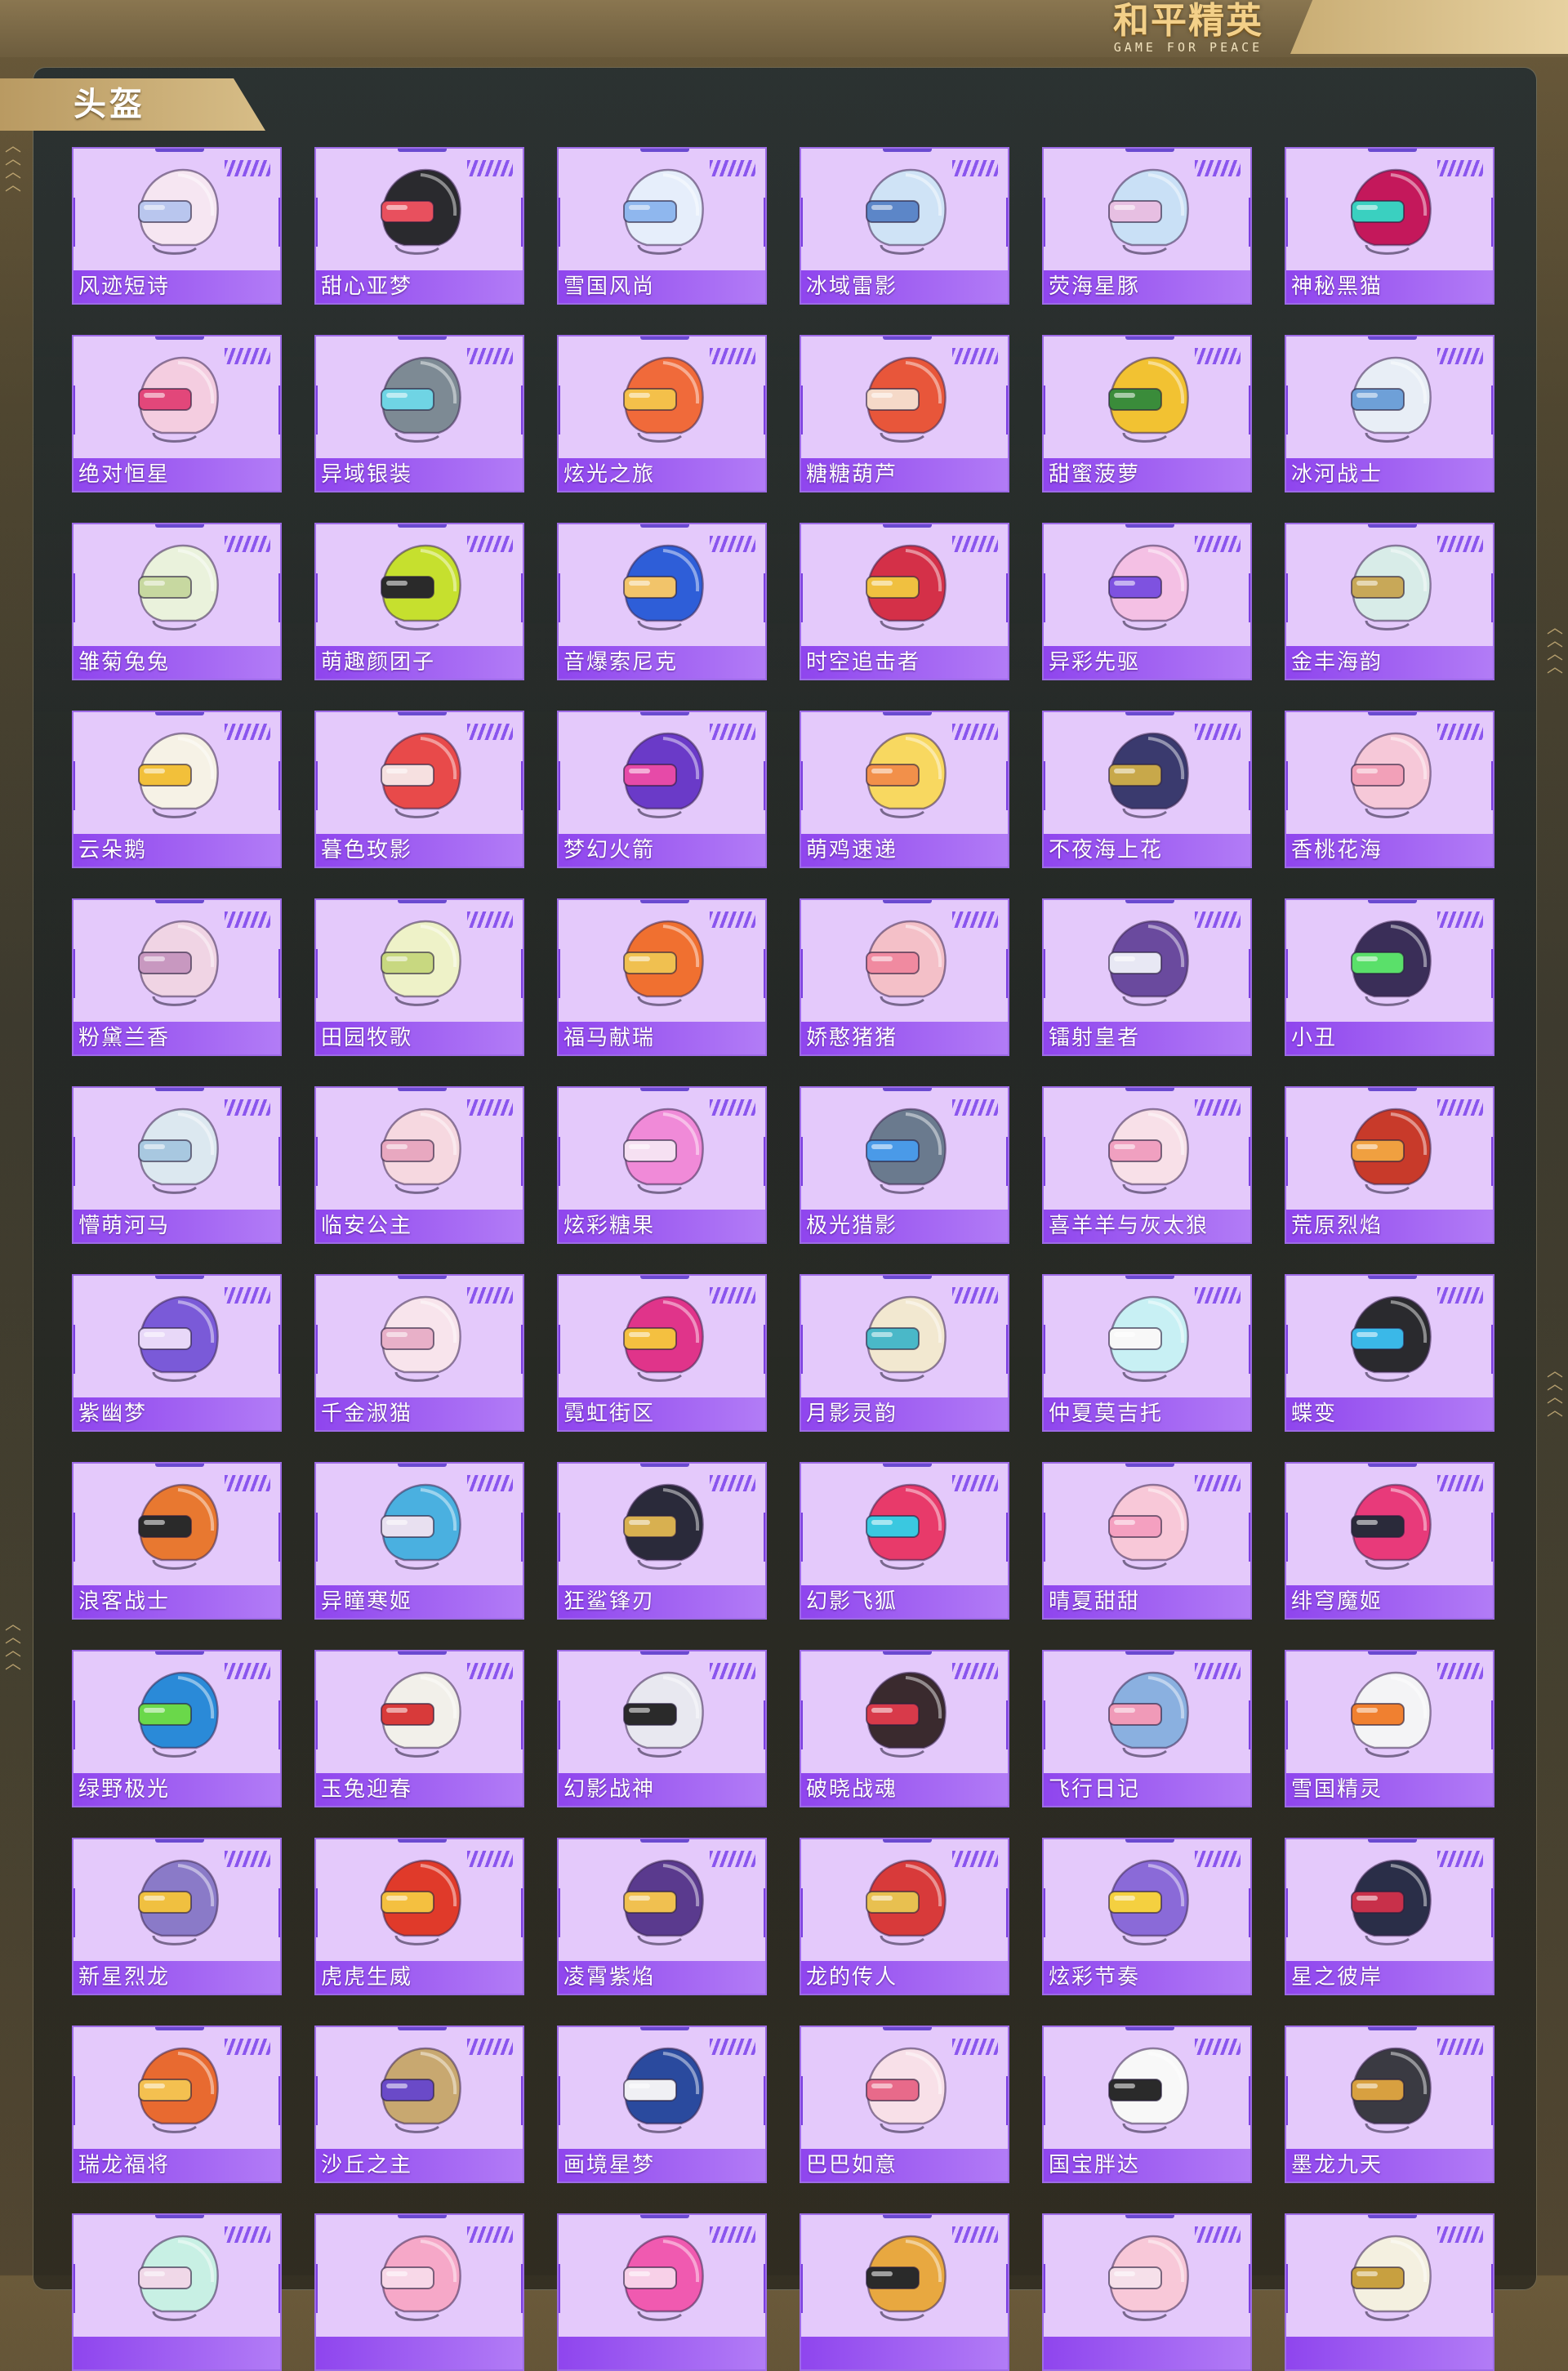 The width and height of the screenshot is (1568, 2371). I want to click on helmet-card: 幻影战神, so click(662, 1728).